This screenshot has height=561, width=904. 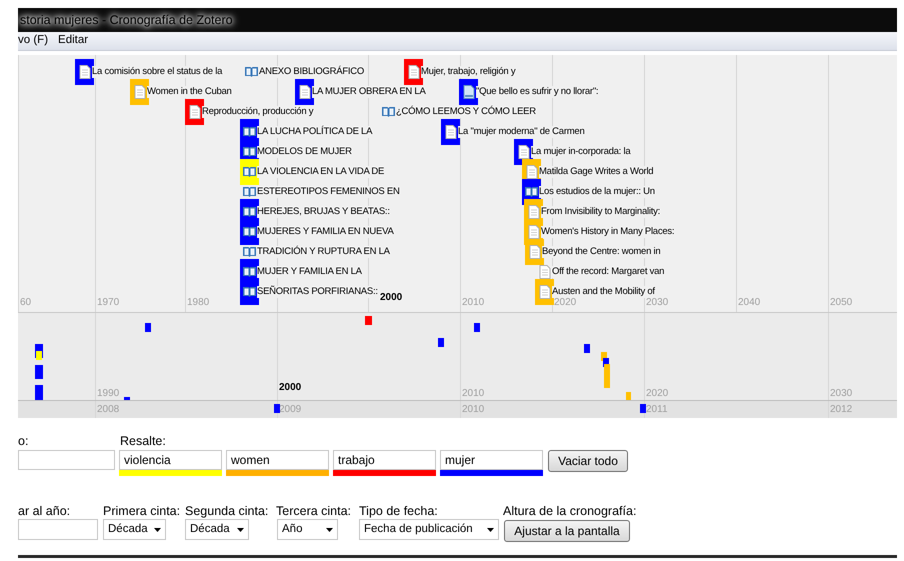 I want to click on event-title: Off the record: Margaret van, so click(x=608, y=272).